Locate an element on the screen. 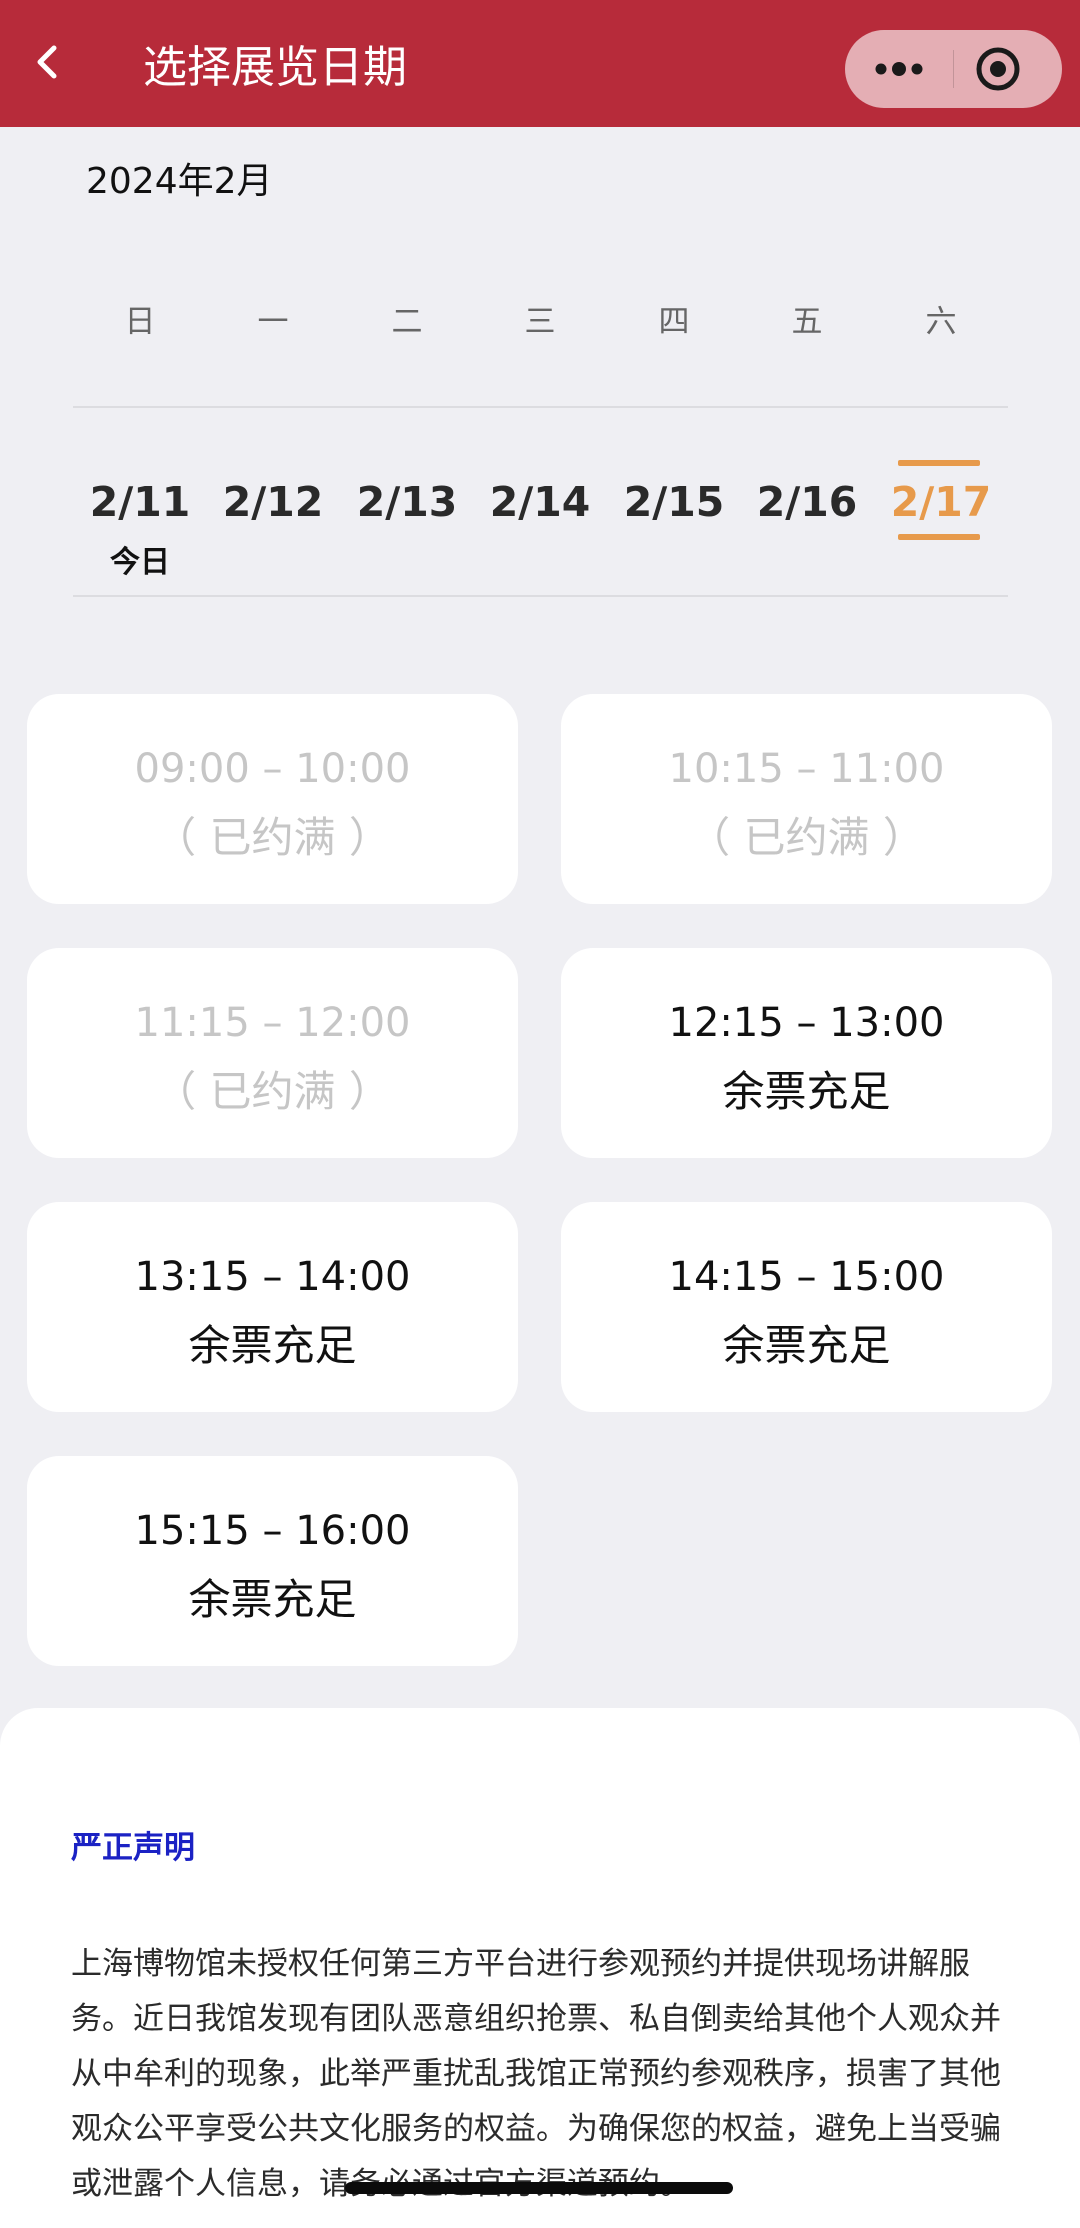  calendar-divider-top is located at coordinates (540, 407).